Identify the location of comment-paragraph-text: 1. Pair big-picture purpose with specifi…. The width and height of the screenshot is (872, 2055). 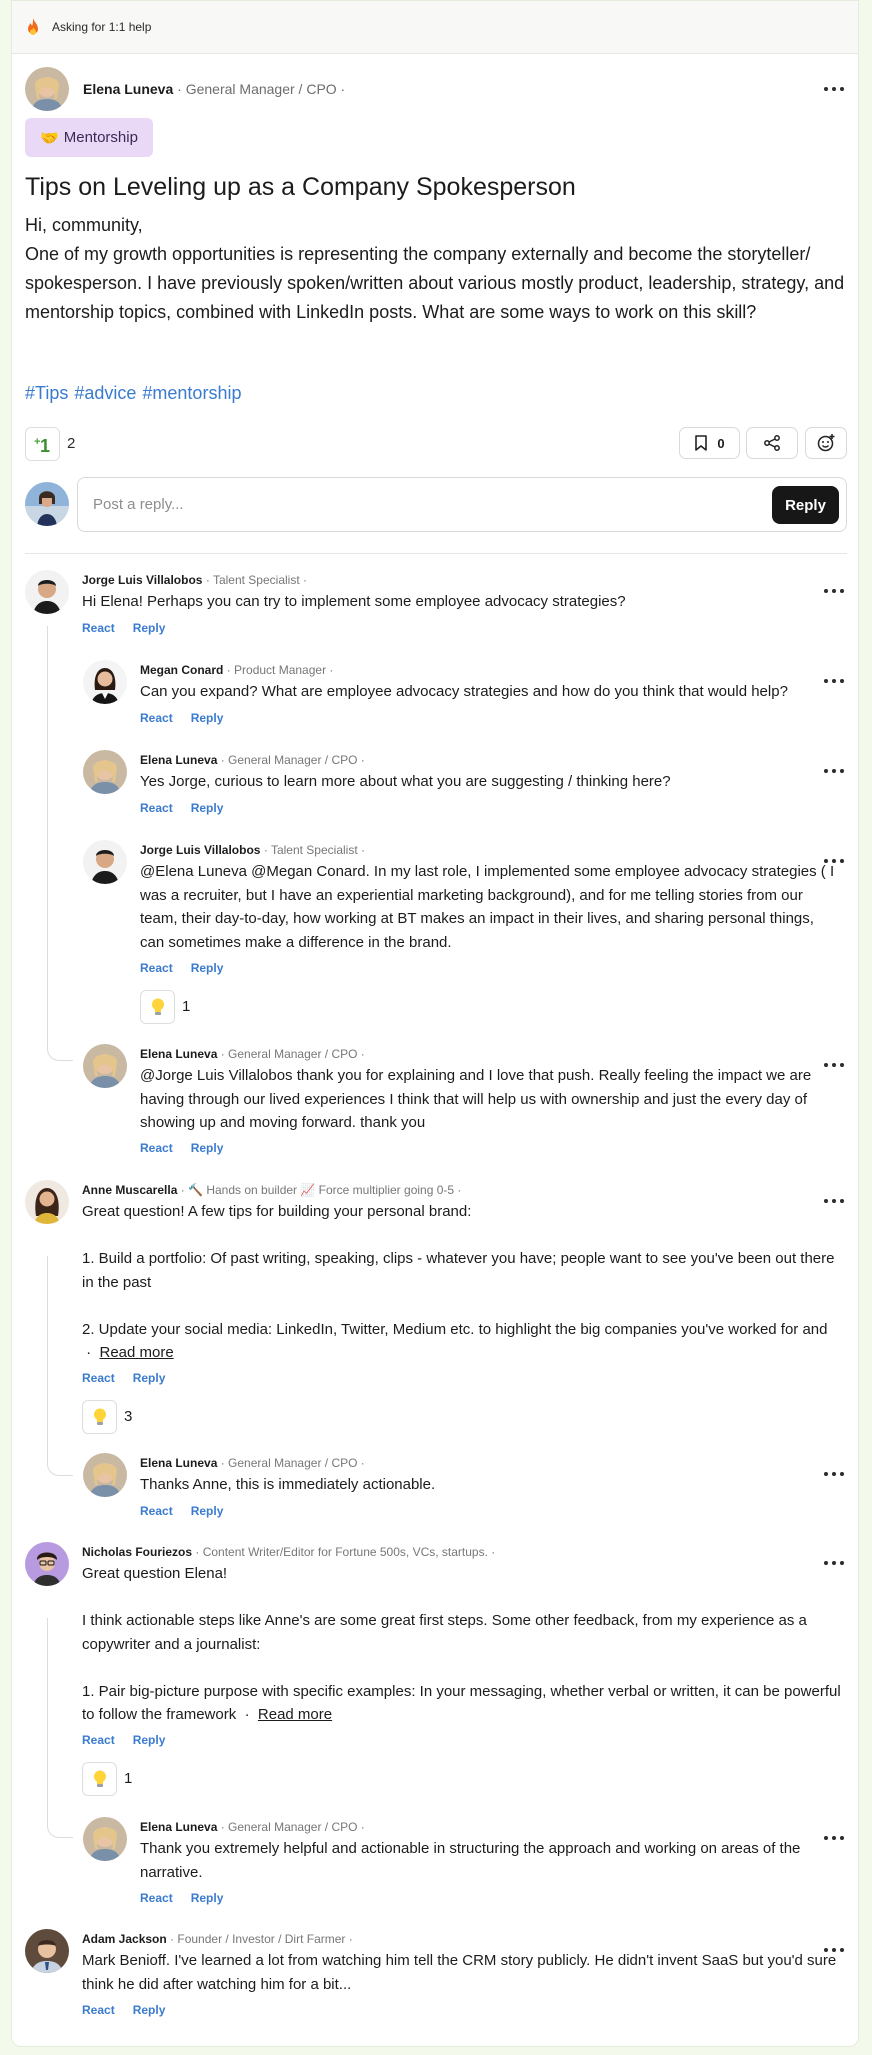
(461, 1703).